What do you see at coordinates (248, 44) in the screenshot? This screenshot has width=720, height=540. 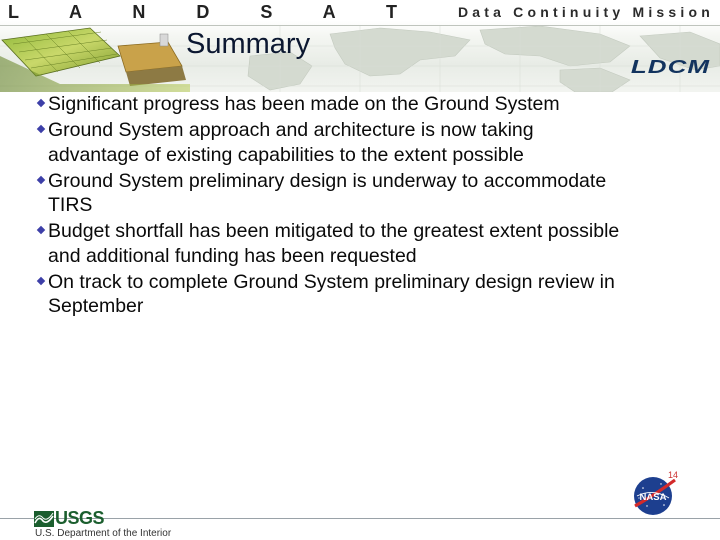 I see `slide-title: Summary` at bounding box center [248, 44].